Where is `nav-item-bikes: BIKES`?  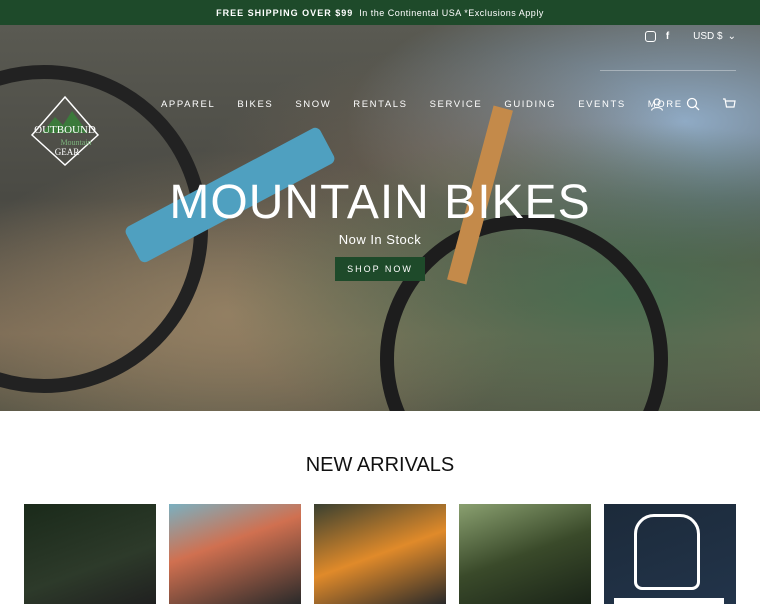
nav-item-bikes: BIKES is located at coordinates (255, 104).